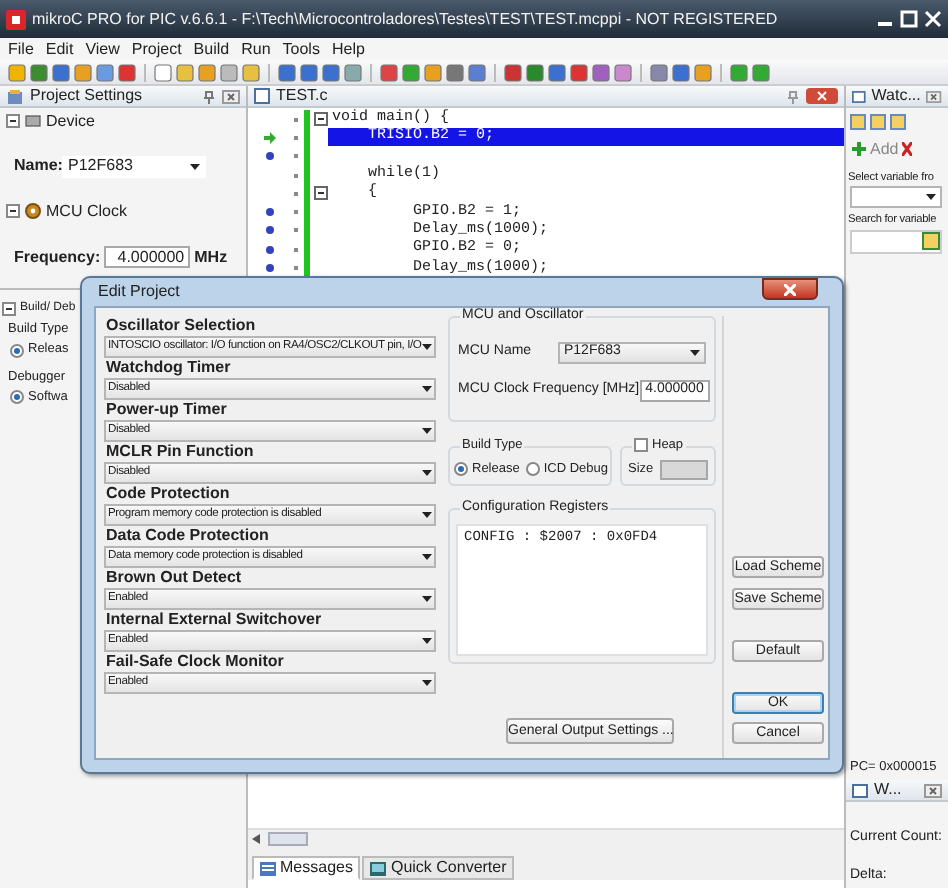 The image size is (948, 888). What do you see at coordinates (86, 211) in the screenshot?
I see `tree-node-label: MCU Clock` at bounding box center [86, 211].